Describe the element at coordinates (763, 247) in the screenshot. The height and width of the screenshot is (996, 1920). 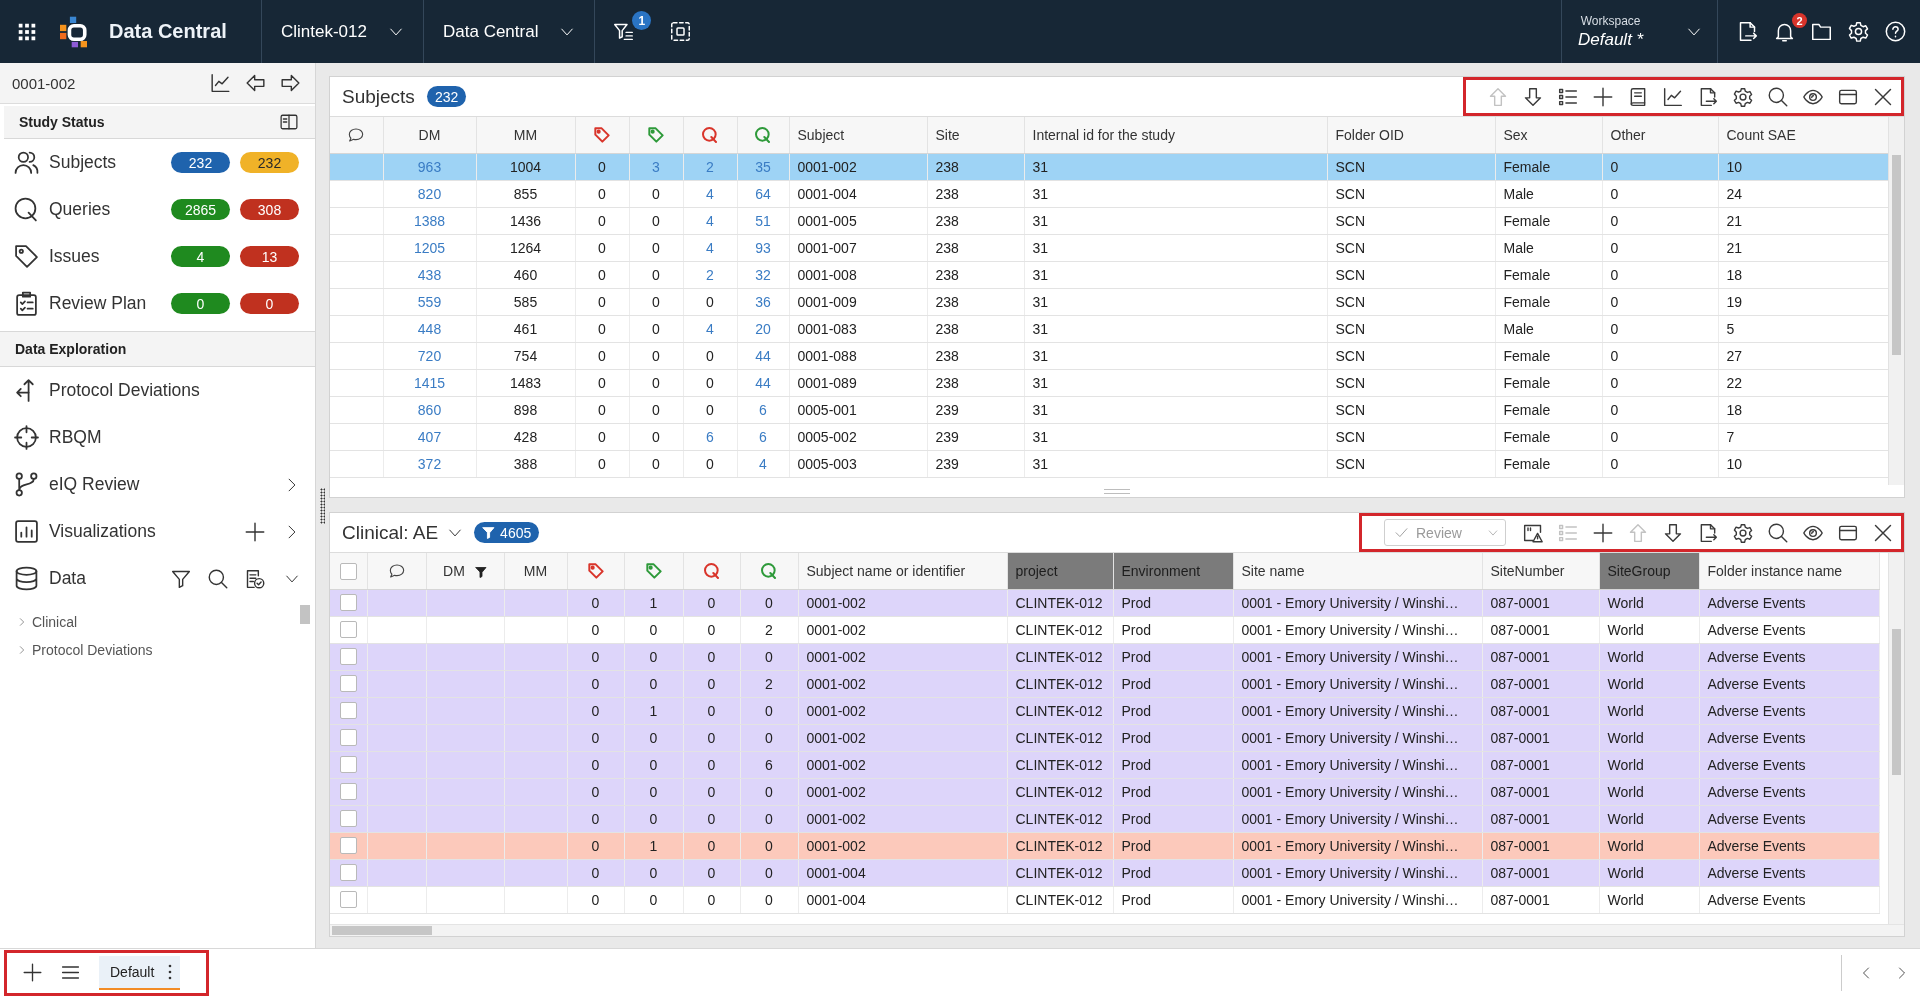
I see `cell-link: 93` at that location.